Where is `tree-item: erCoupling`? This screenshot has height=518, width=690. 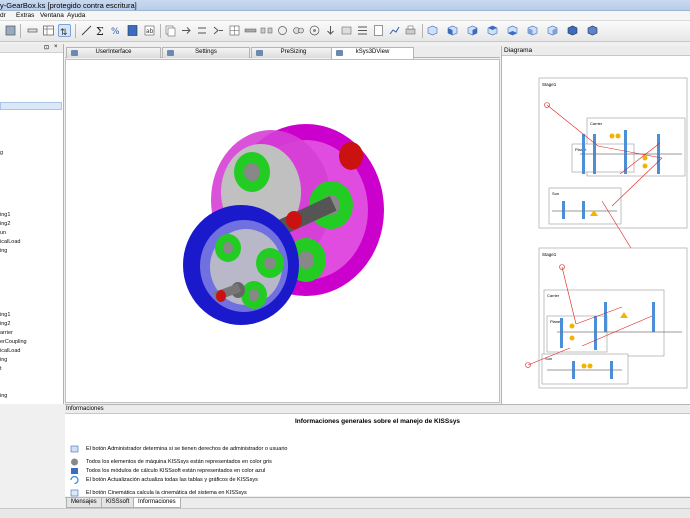 tree-item: erCoupling is located at coordinates (13, 342).